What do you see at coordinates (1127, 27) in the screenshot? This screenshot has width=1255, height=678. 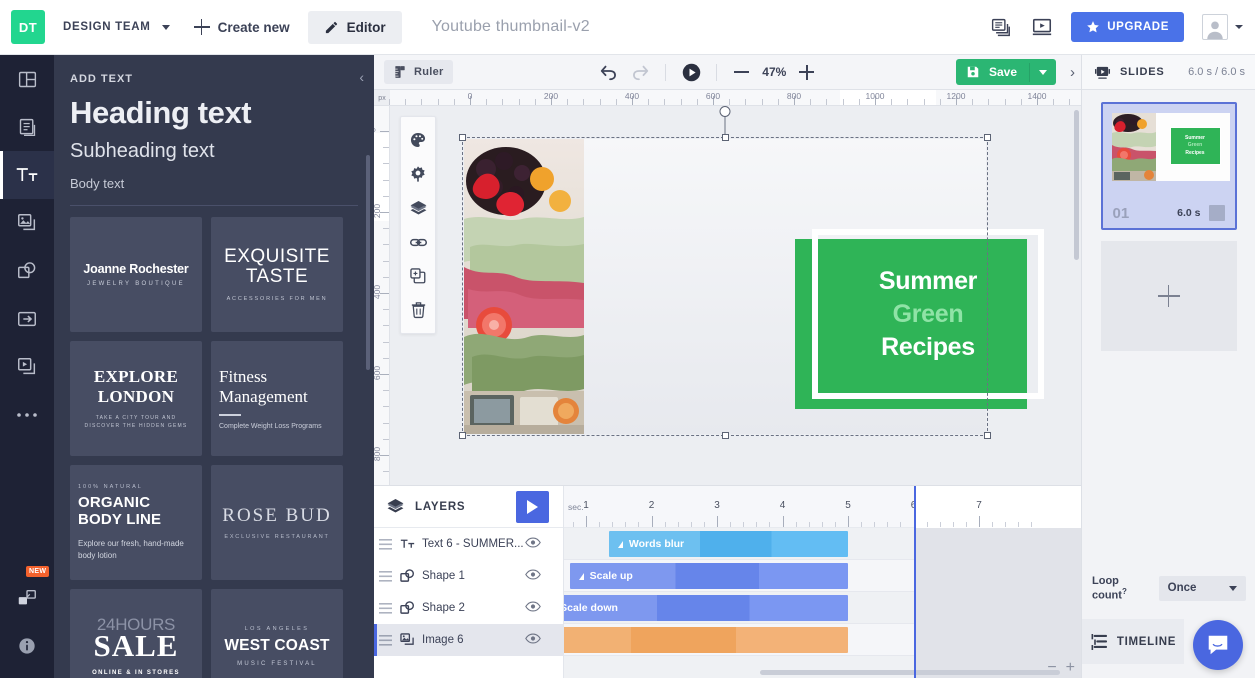 I see `upgrade-button: UPGRADE` at bounding box center [1127, 27].